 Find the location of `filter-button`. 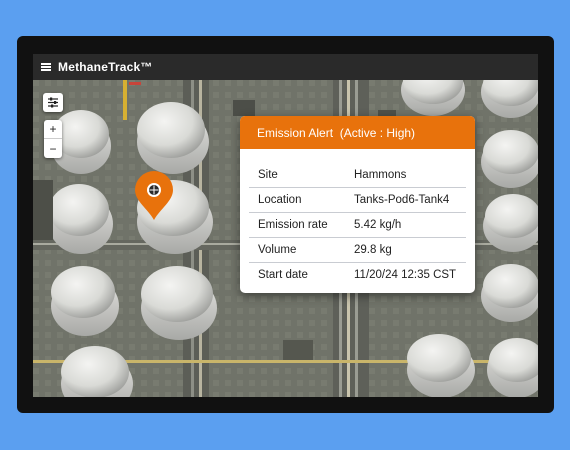

filter-button is located at coordinates (53, 102).